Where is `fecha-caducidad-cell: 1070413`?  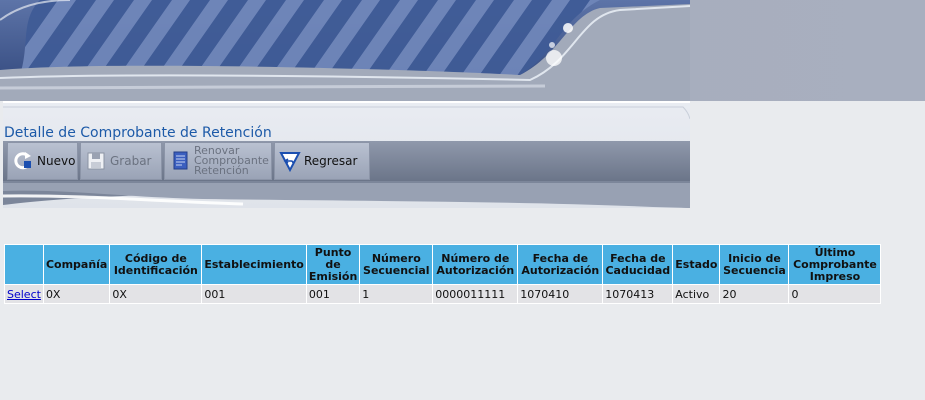 fecha-caducidad-cell: 1070413 is located at coordinates (638, 294).